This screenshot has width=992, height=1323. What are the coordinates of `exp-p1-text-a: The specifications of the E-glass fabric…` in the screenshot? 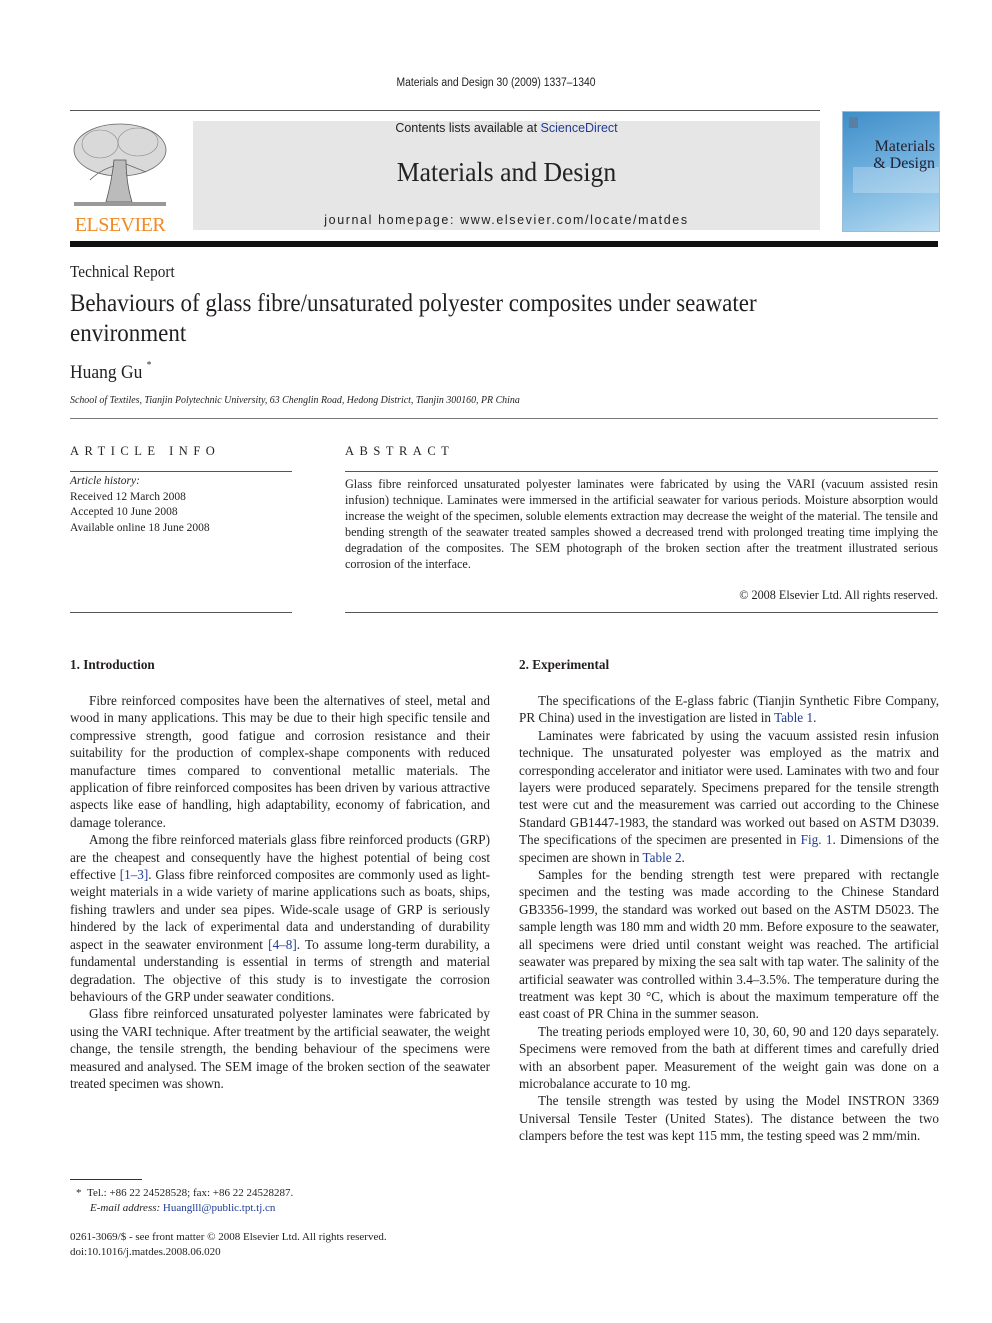 It's located at (729, 709).